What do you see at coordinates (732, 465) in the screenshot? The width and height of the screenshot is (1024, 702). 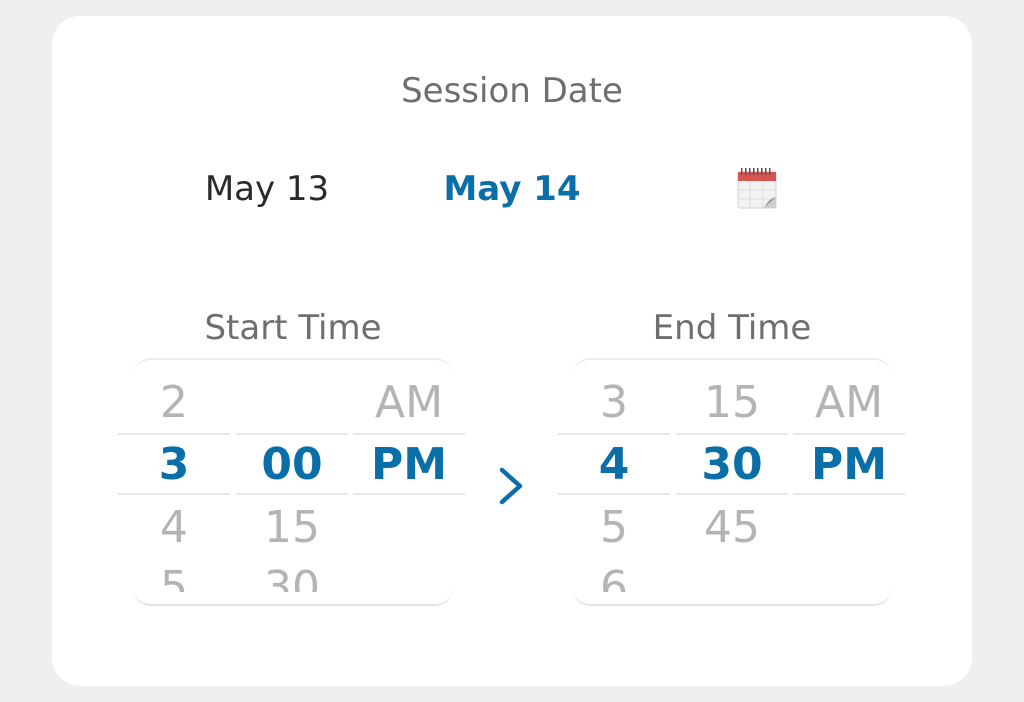 I see `end-minute-selected: 30` at bounding box center [732, 465].